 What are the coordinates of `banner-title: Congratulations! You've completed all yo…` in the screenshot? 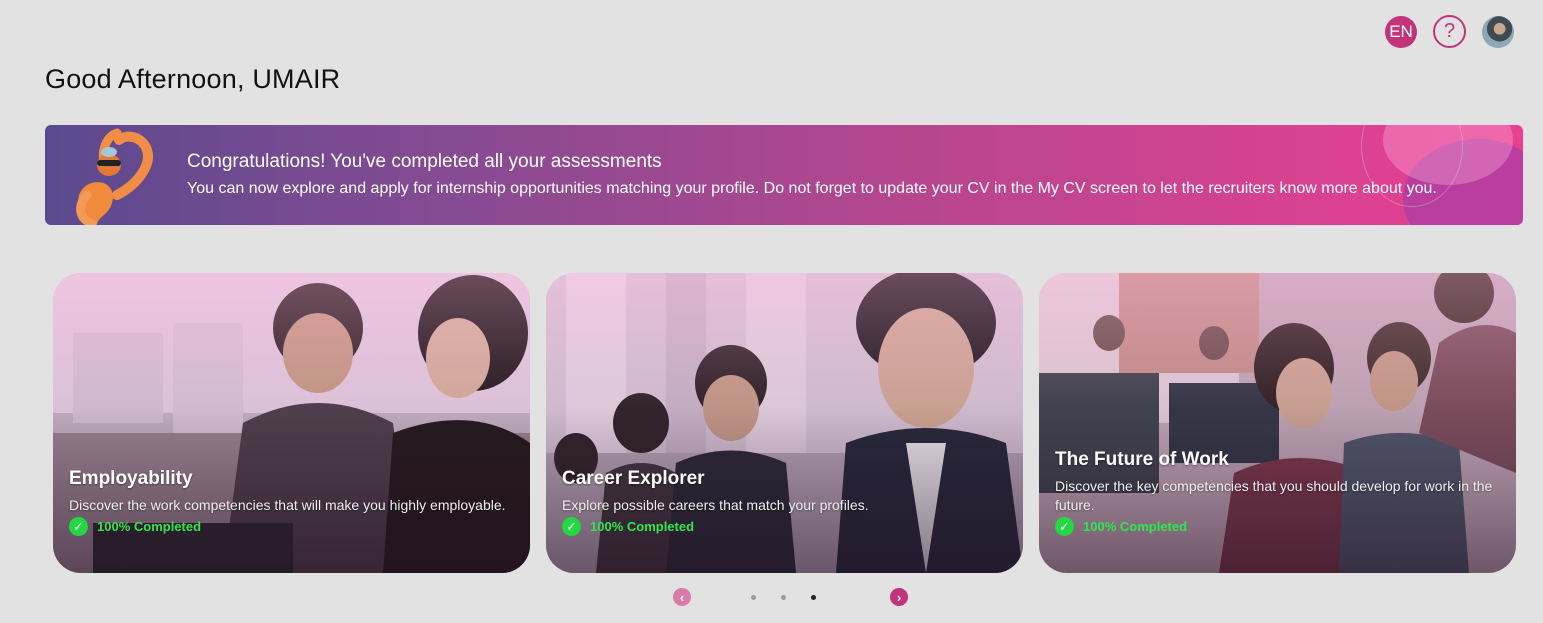 It's located at (424, 161).